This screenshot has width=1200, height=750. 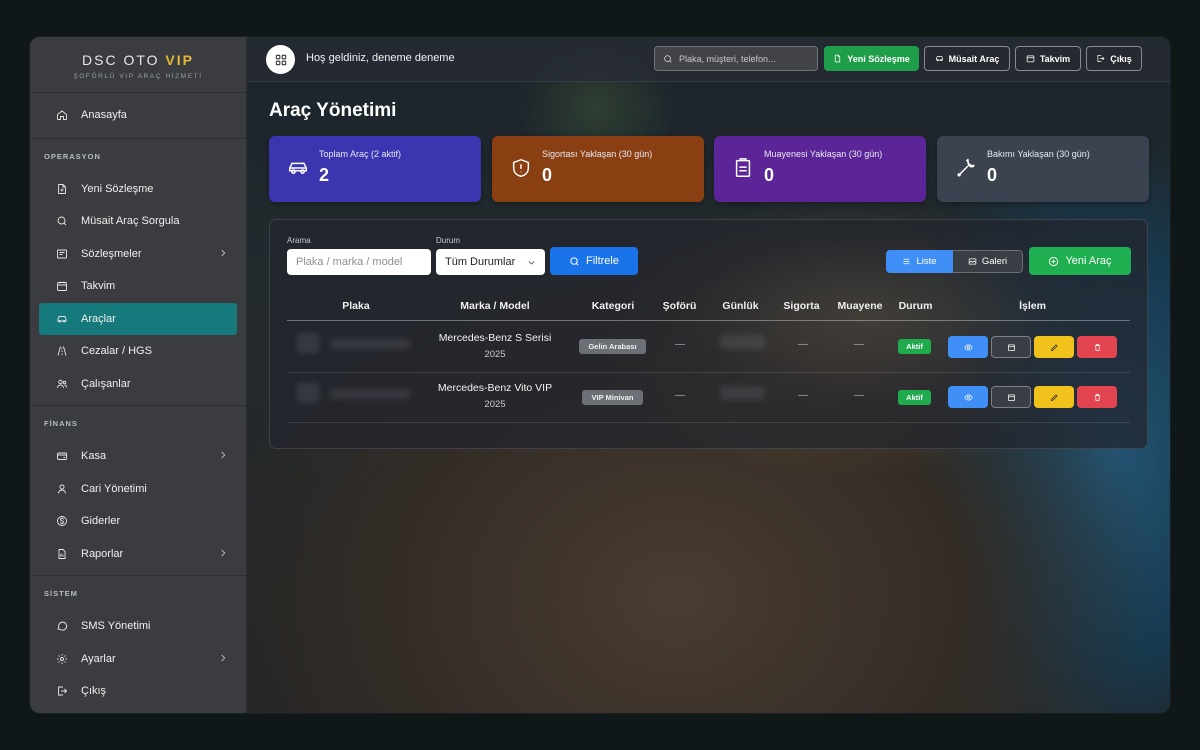 I want to click on sidebar-item-fines: Cezalar / HGS, so click(x=138, y=351).